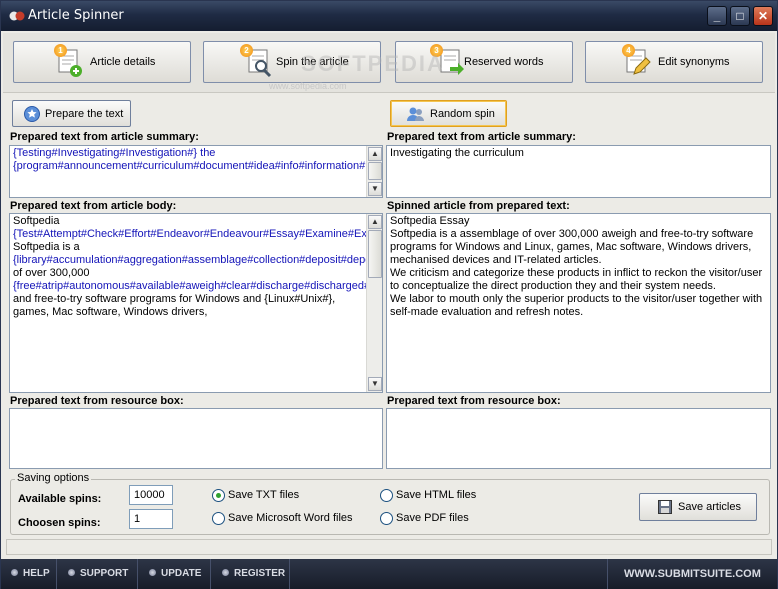 The width and height of the screenshot is (778, 589). I want to click on right-summary-text: Investigating the curriculum, so click(457, 153).